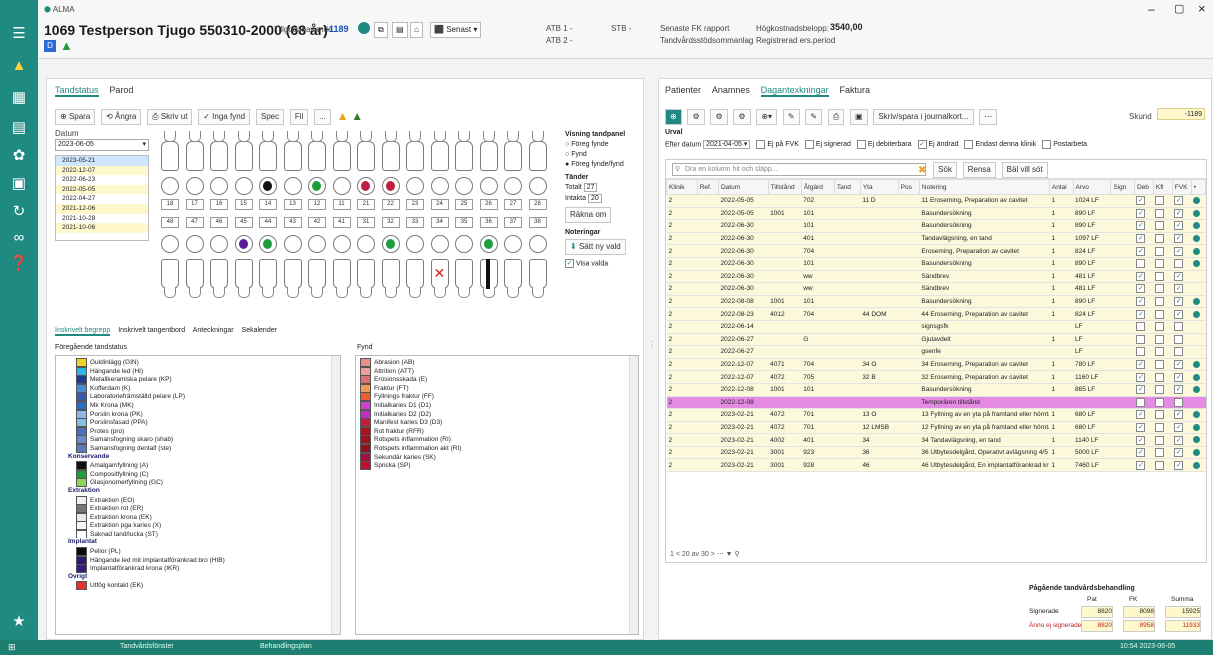  What do you see at coordinates (499, 388) in the screenshot?
I see `legend-item: Fraktur (FT)` at bounding box center [499, 388].